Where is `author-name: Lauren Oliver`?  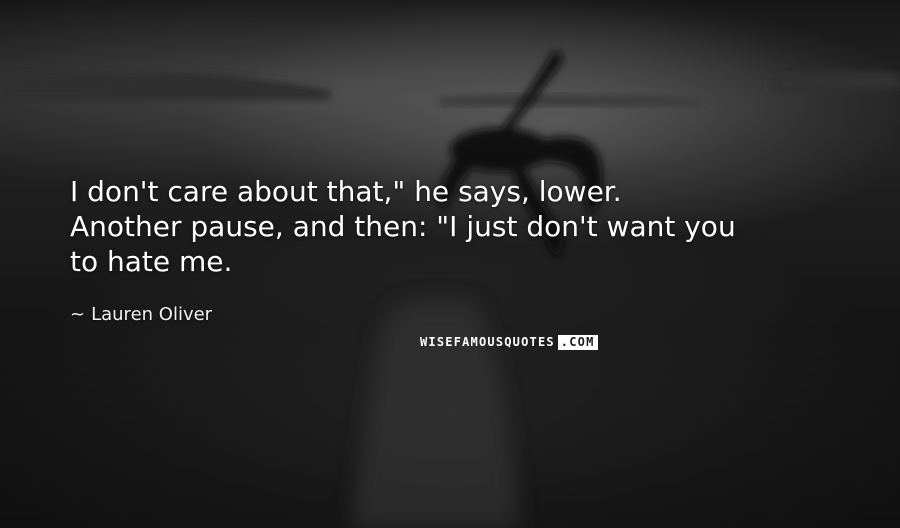
author-name: Lauren Oliver is located at coordinates (152, 314).